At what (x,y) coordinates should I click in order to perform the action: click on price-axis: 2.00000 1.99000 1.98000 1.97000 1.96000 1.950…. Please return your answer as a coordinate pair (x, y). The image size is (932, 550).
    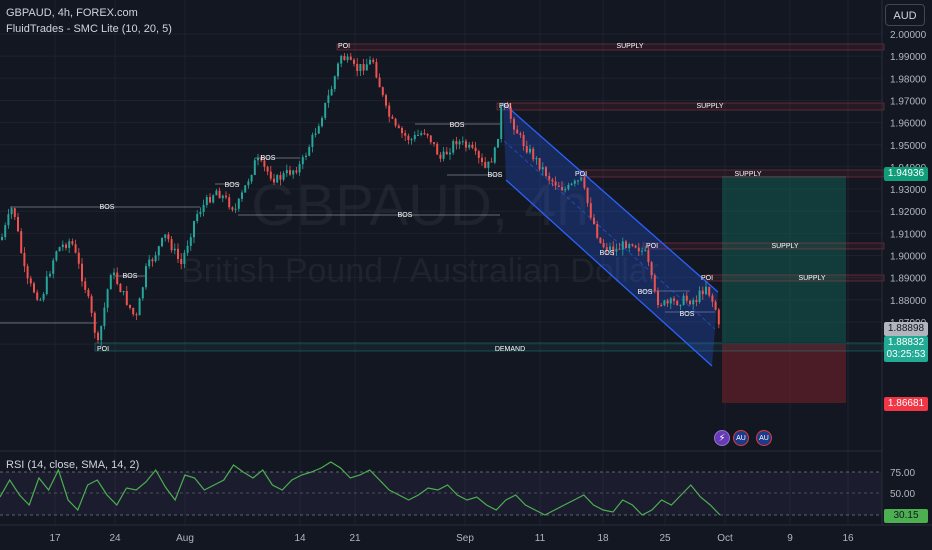
    Looking at the image, I should click on (904, 262).